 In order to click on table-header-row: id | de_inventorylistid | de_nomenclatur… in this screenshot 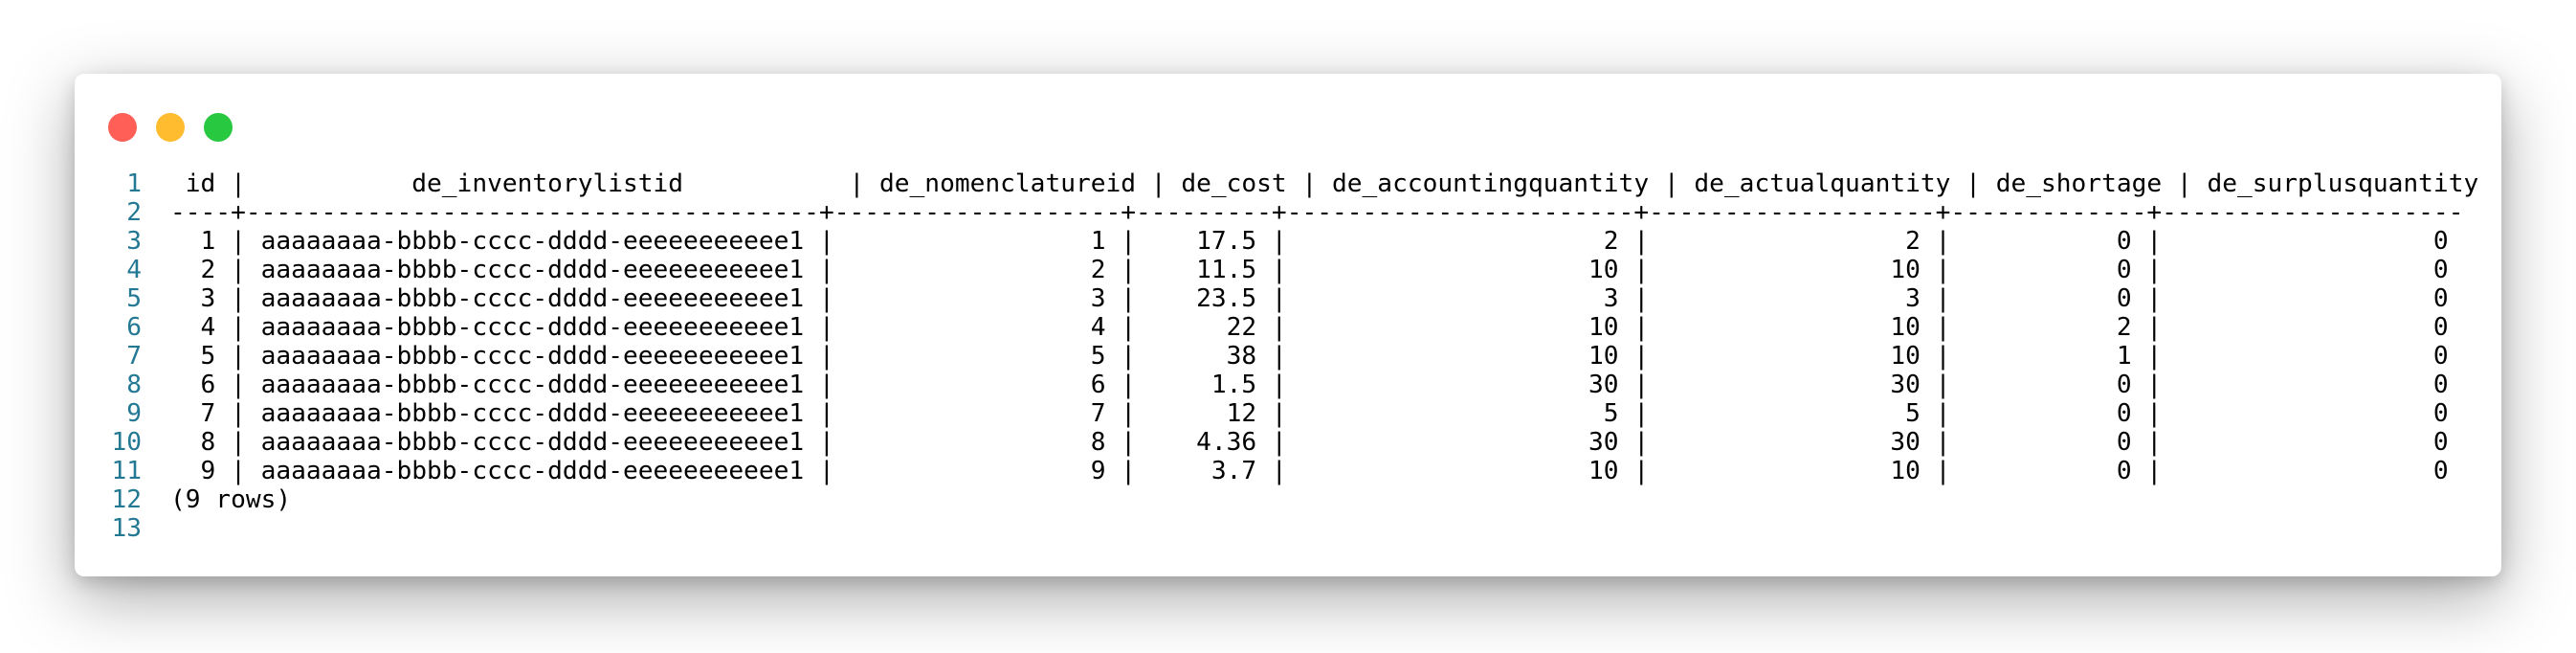, I will do `click(1324, 184)`.